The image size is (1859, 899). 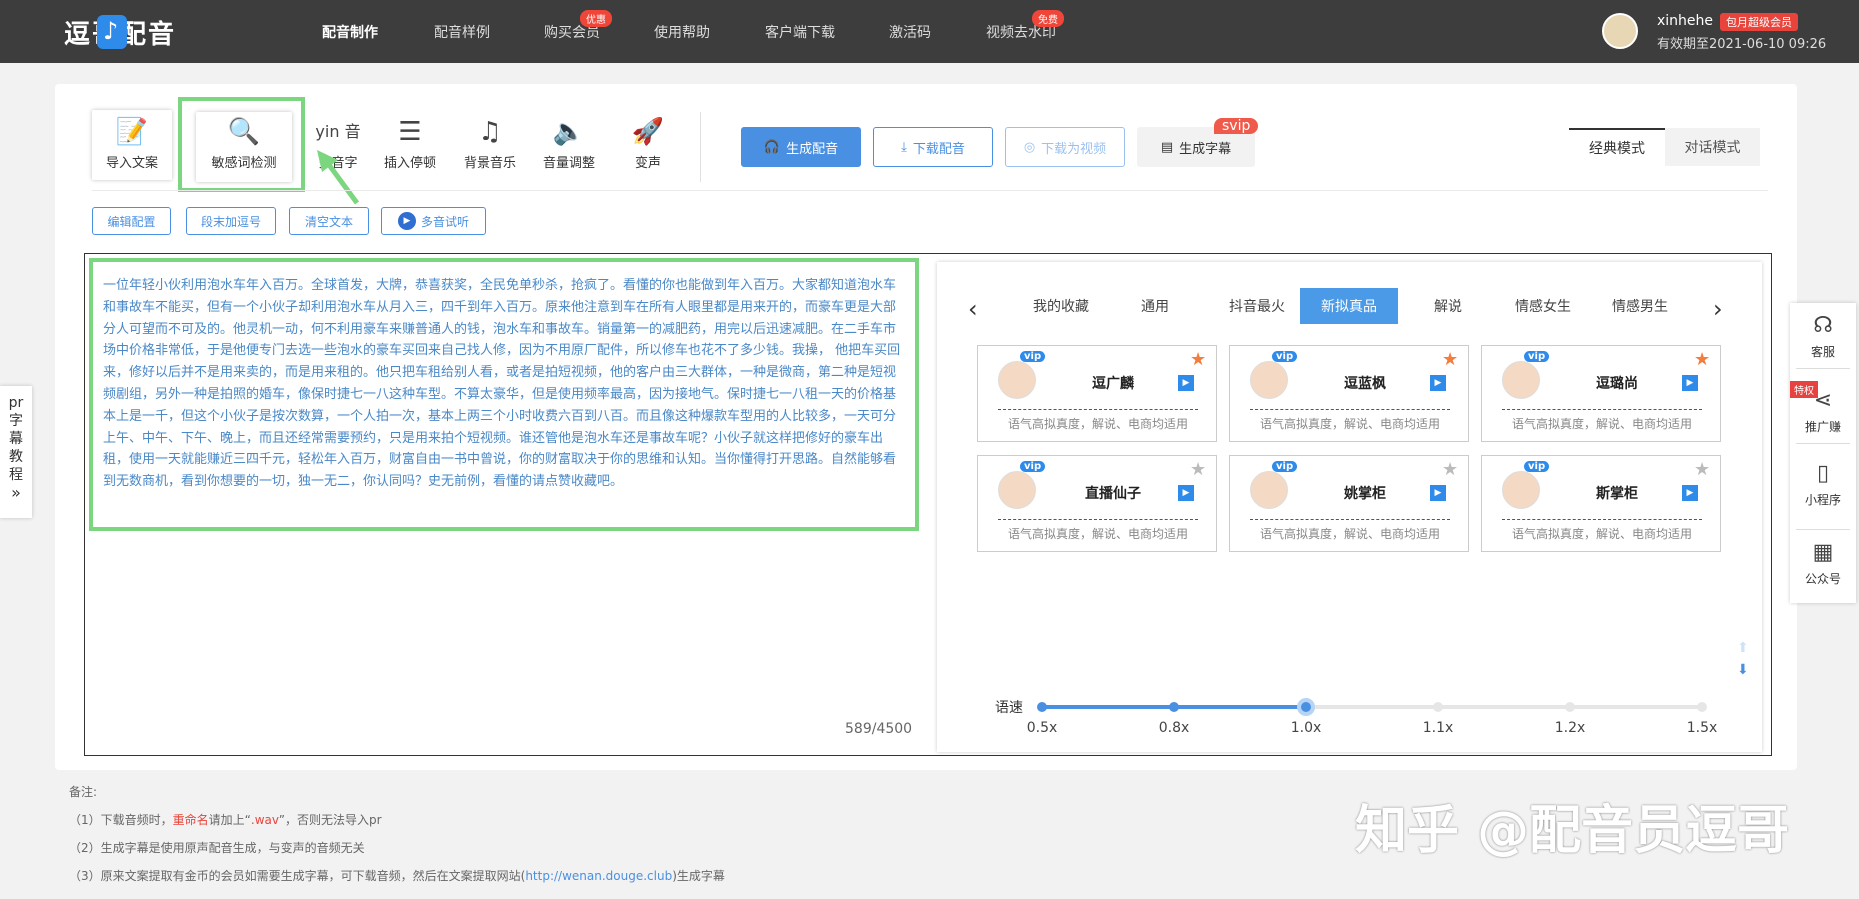 What do you see at coordinates (433, 221) in the screenshot?
I see `multi-listen-button: ▶ 多音试听` at bounding box center [433, 221].